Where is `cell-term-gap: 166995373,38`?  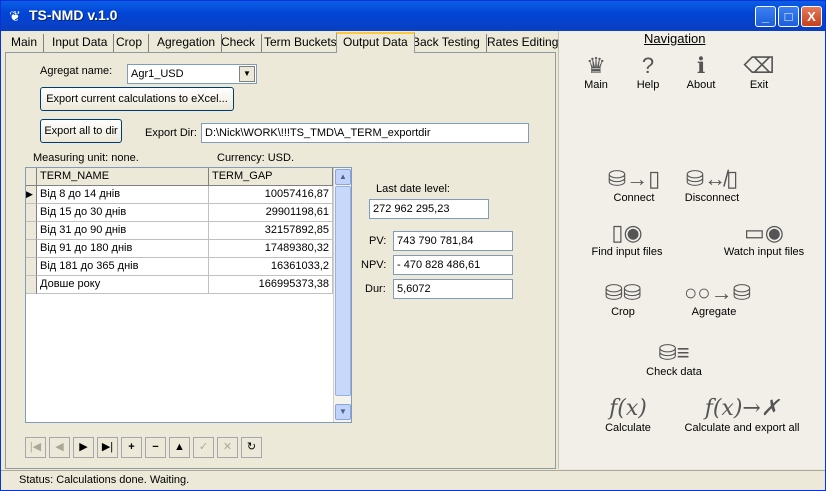 cell-term-gap: 166995373,38 is located at coordinates (271, 285).